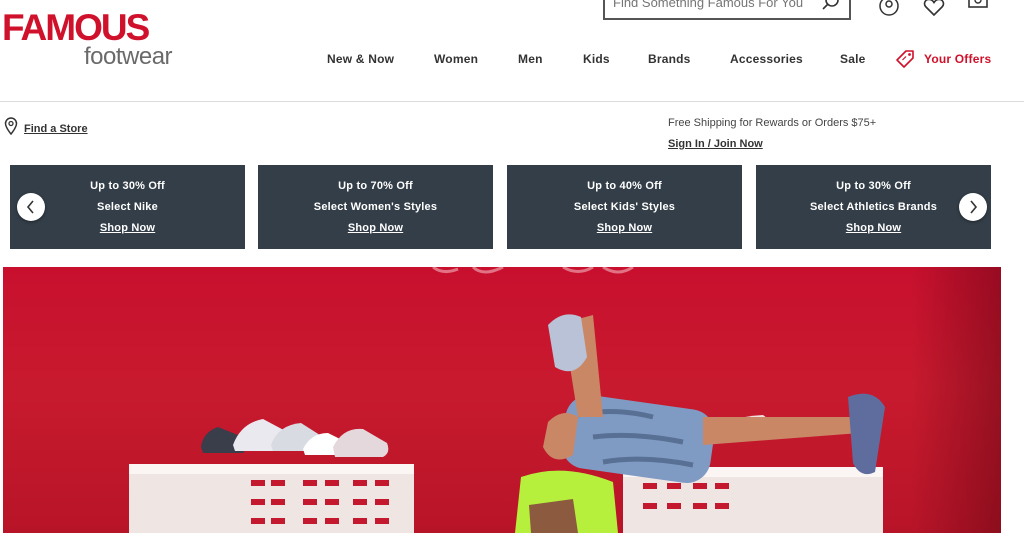 This screenshot has height=533, width=1024. What do you see at coordinates (715, 144) in the screenshot?
I see `sign-in-join-link: Sign In / Join Now` at bounding box center [715, 144].